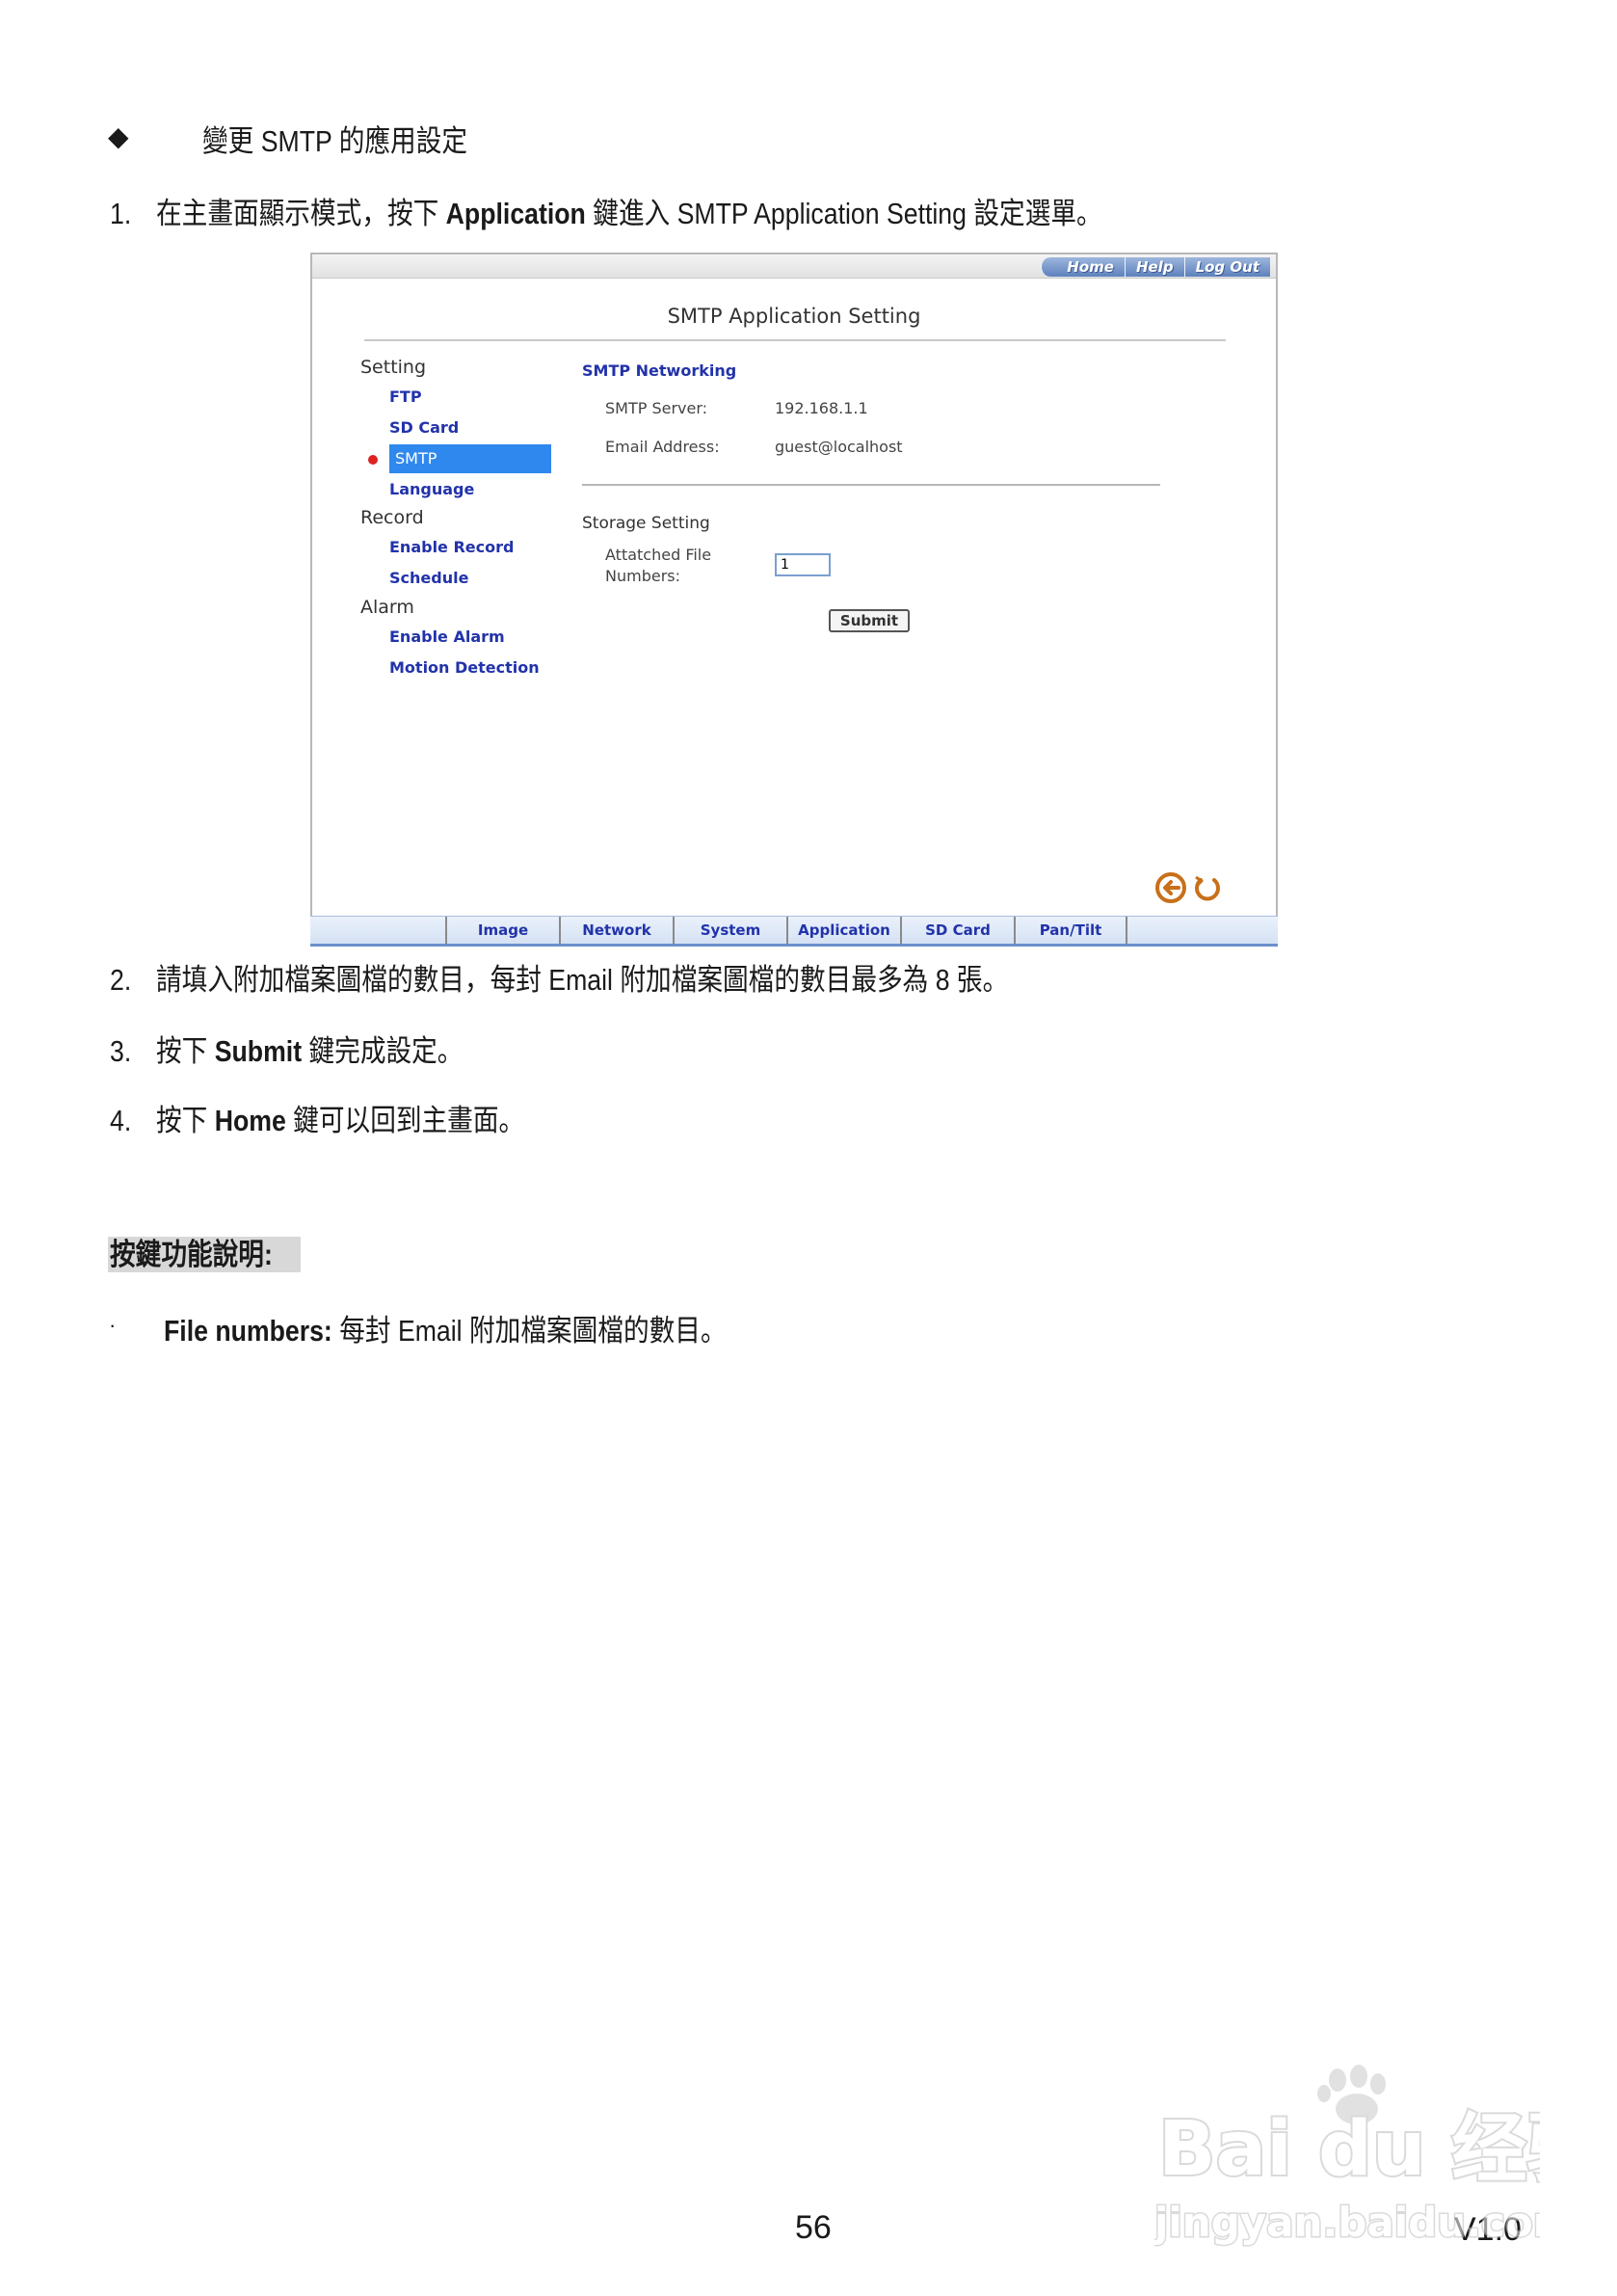 The width and height of the screenshot is (1617, 2296). Describe the element at coordinates (502, 930) in the screenshot. I see `tab-image: Image` at that location.